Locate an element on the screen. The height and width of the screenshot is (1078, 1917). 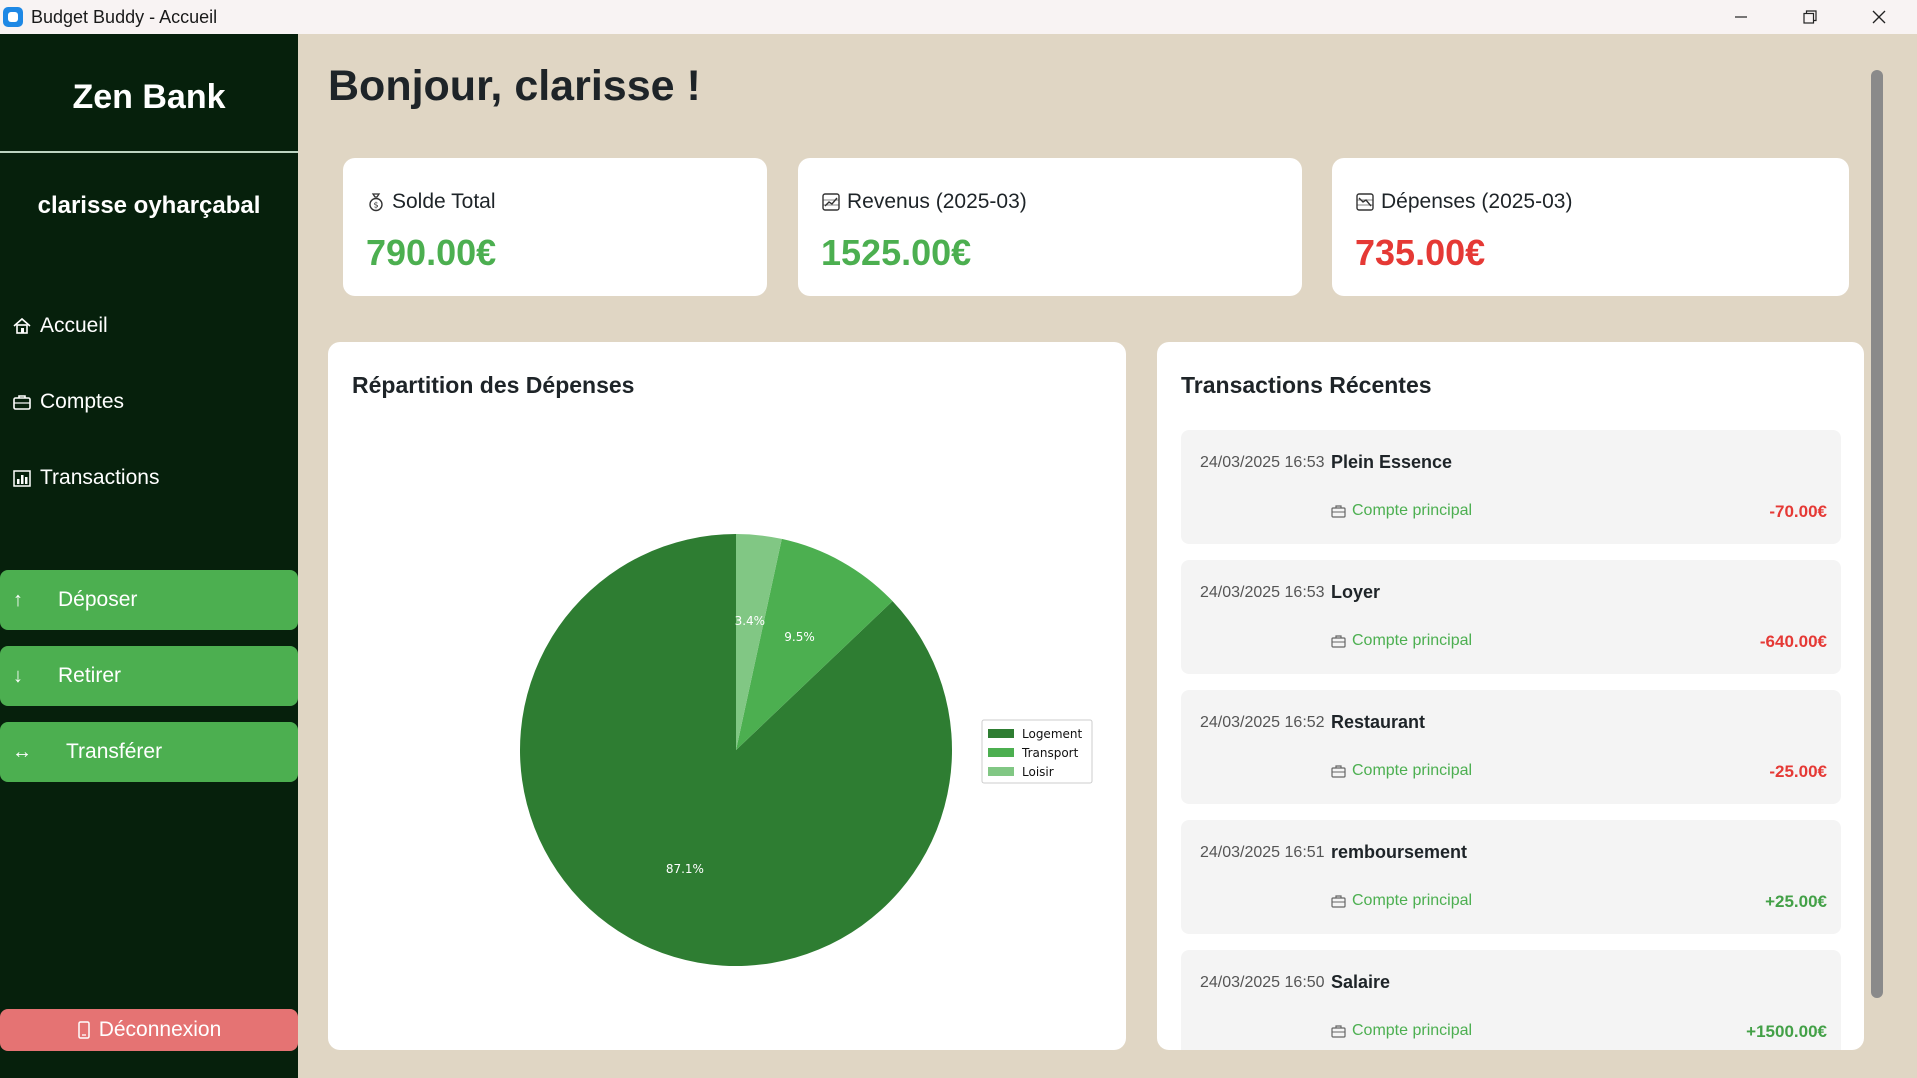
money-bag-icon: $ is located at coordinates (376, 202).